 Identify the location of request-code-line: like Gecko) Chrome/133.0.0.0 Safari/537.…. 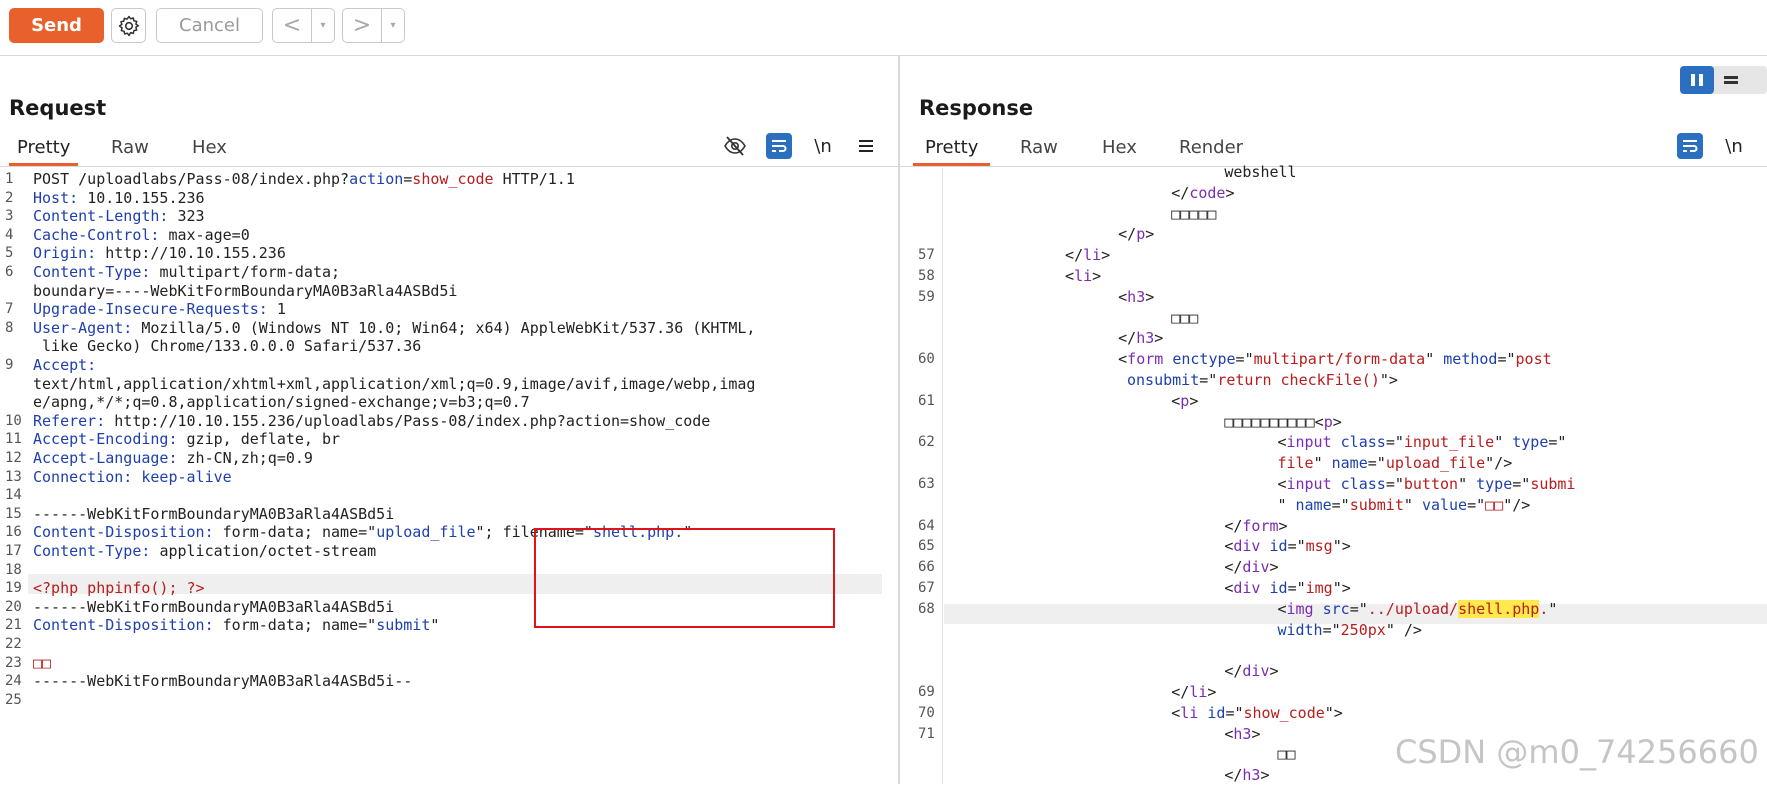
(227, 346).